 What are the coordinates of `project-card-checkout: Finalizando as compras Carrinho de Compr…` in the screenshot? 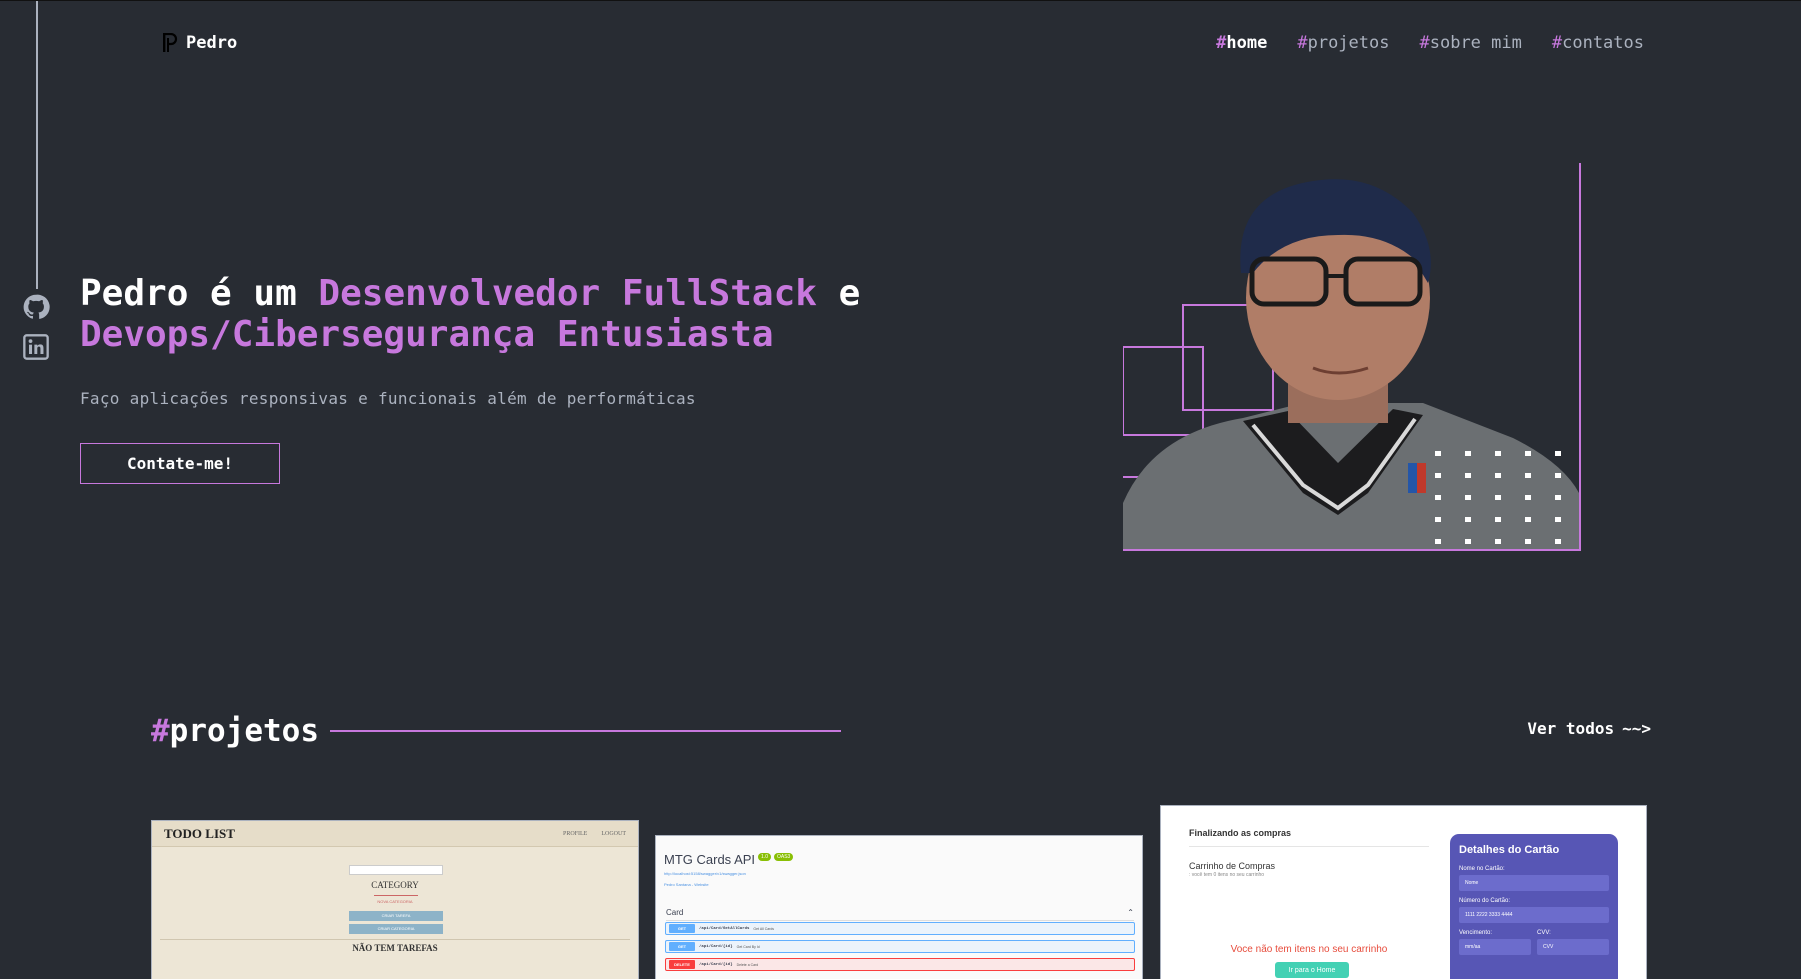 It's located at (1403, 892).